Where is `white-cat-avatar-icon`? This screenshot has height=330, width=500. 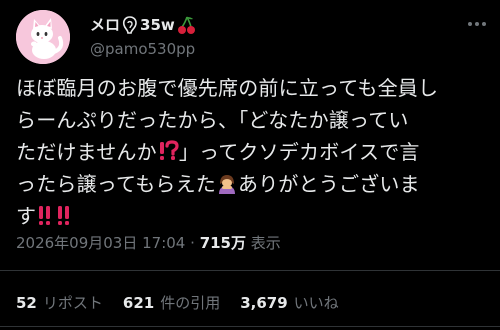 white-cat-avatar-icon is located at coordinates (43, 37).